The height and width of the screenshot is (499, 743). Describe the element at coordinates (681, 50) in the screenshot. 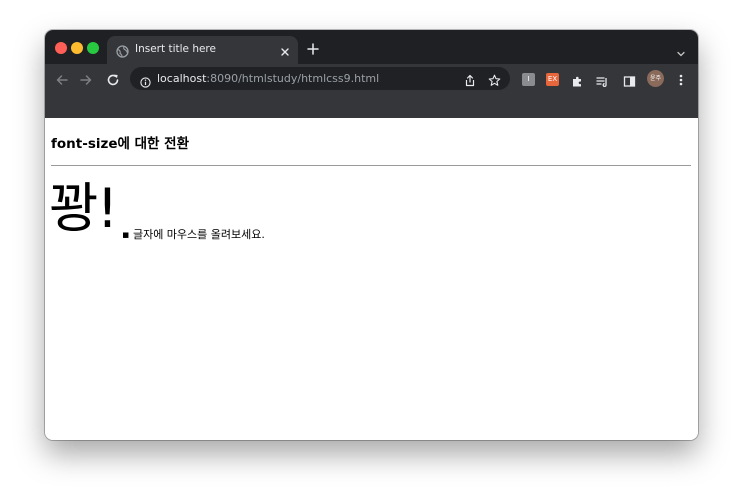

I see `tab-search-chevron-icon` at that location.